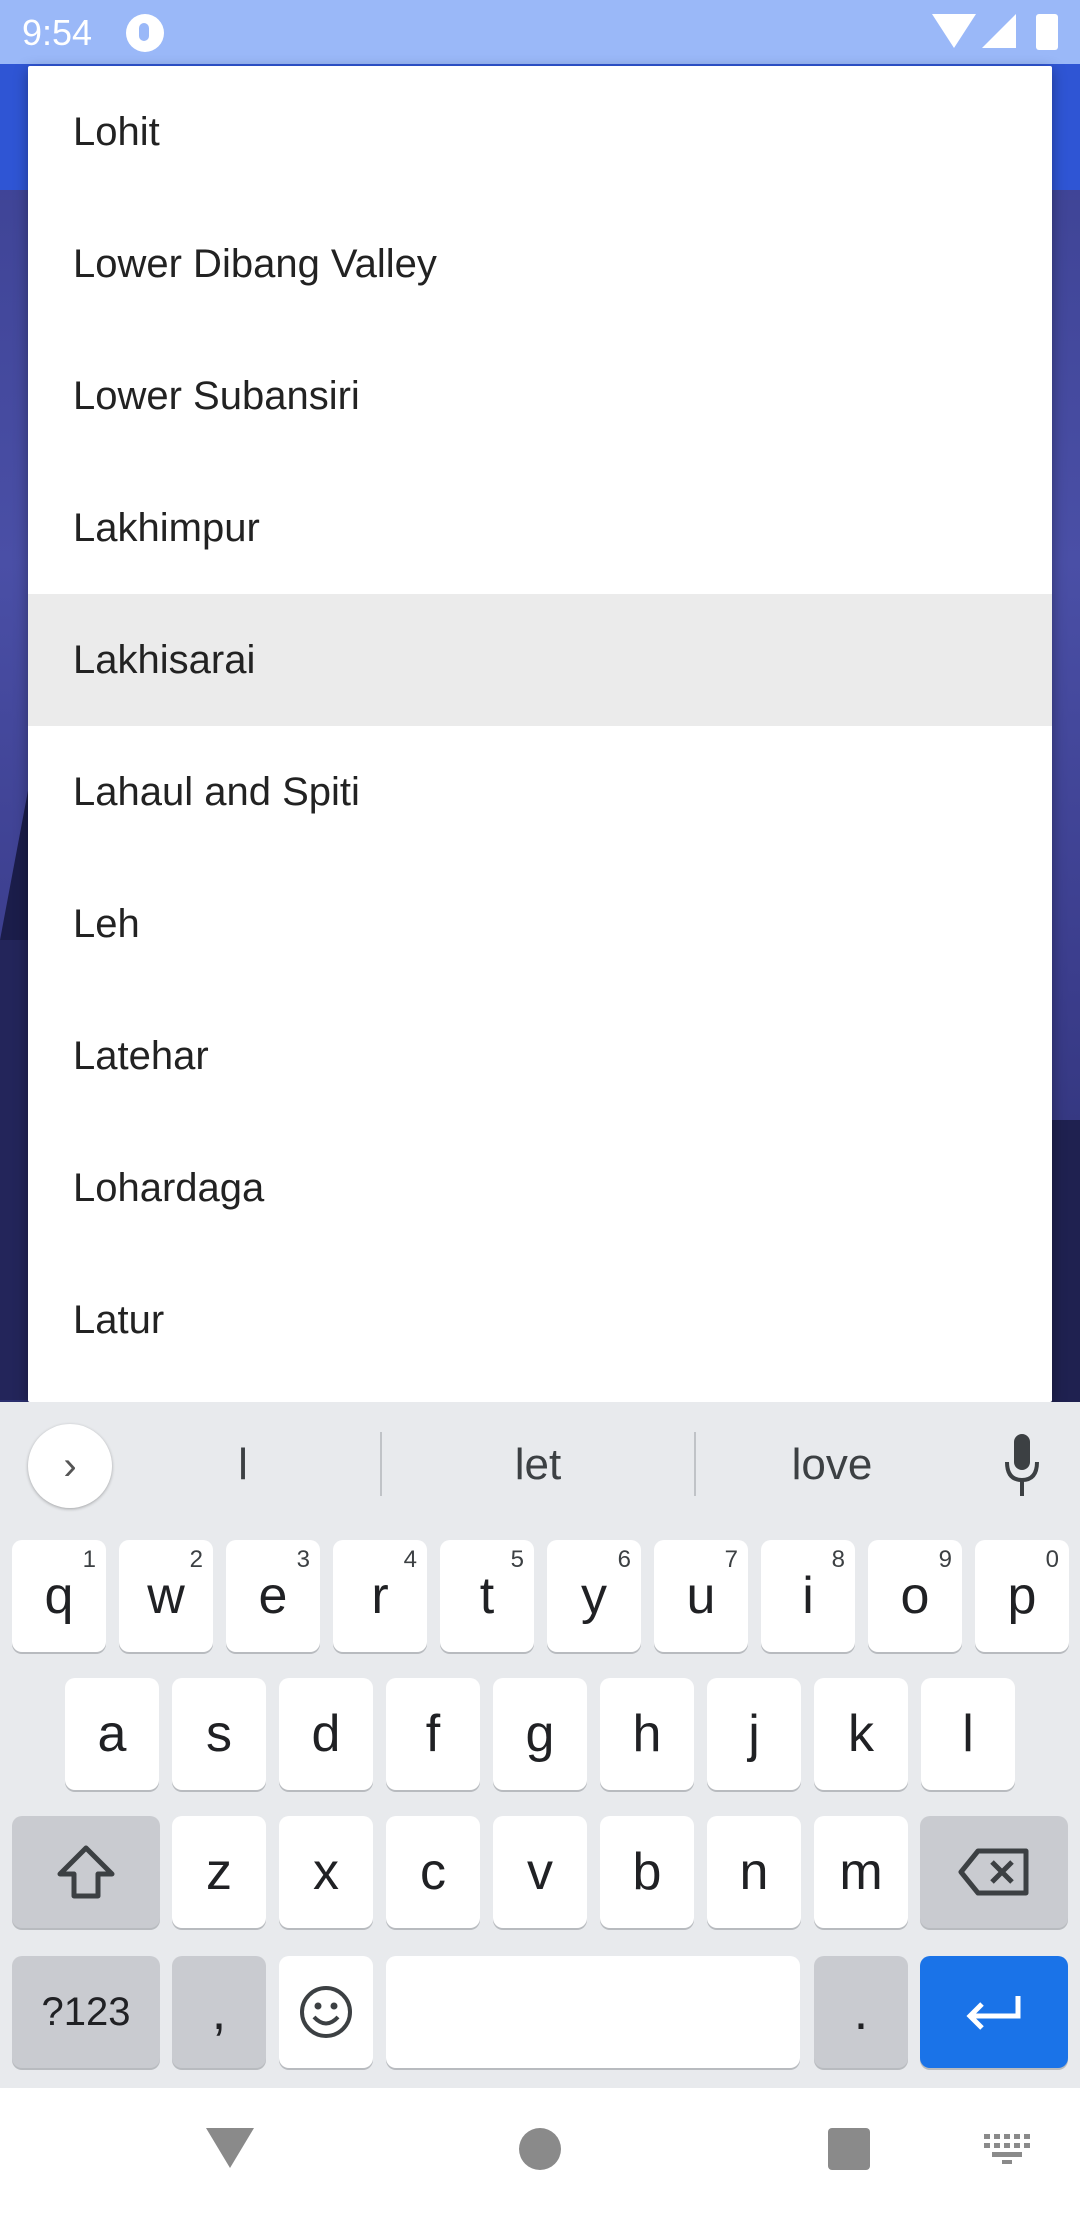 The width and height of the screenshot is (1080, 2220). Describe the element at coordinates (968, 1734) in the screenshot. I see `key-l: l` at that location.